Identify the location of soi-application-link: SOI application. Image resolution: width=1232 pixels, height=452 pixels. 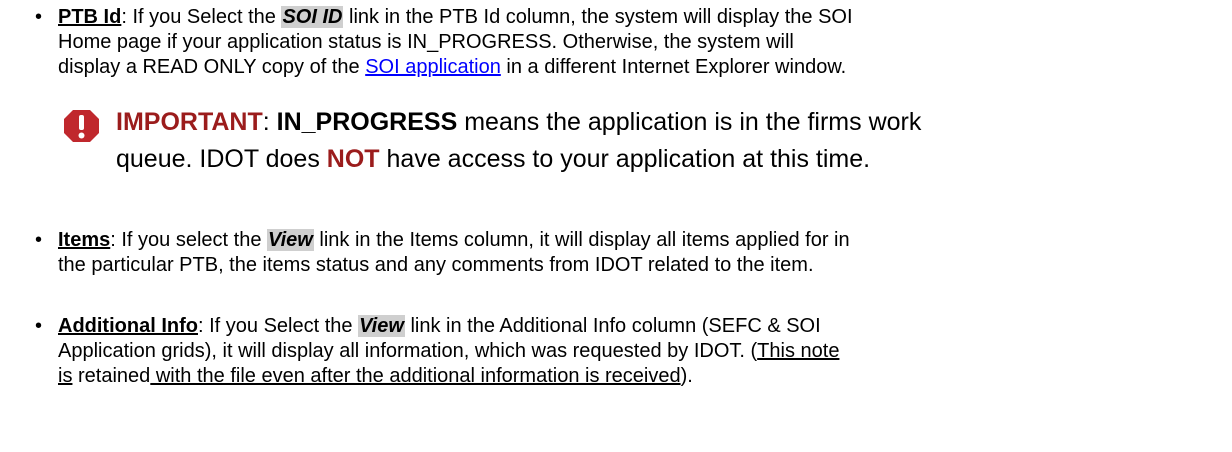
(433, 67).